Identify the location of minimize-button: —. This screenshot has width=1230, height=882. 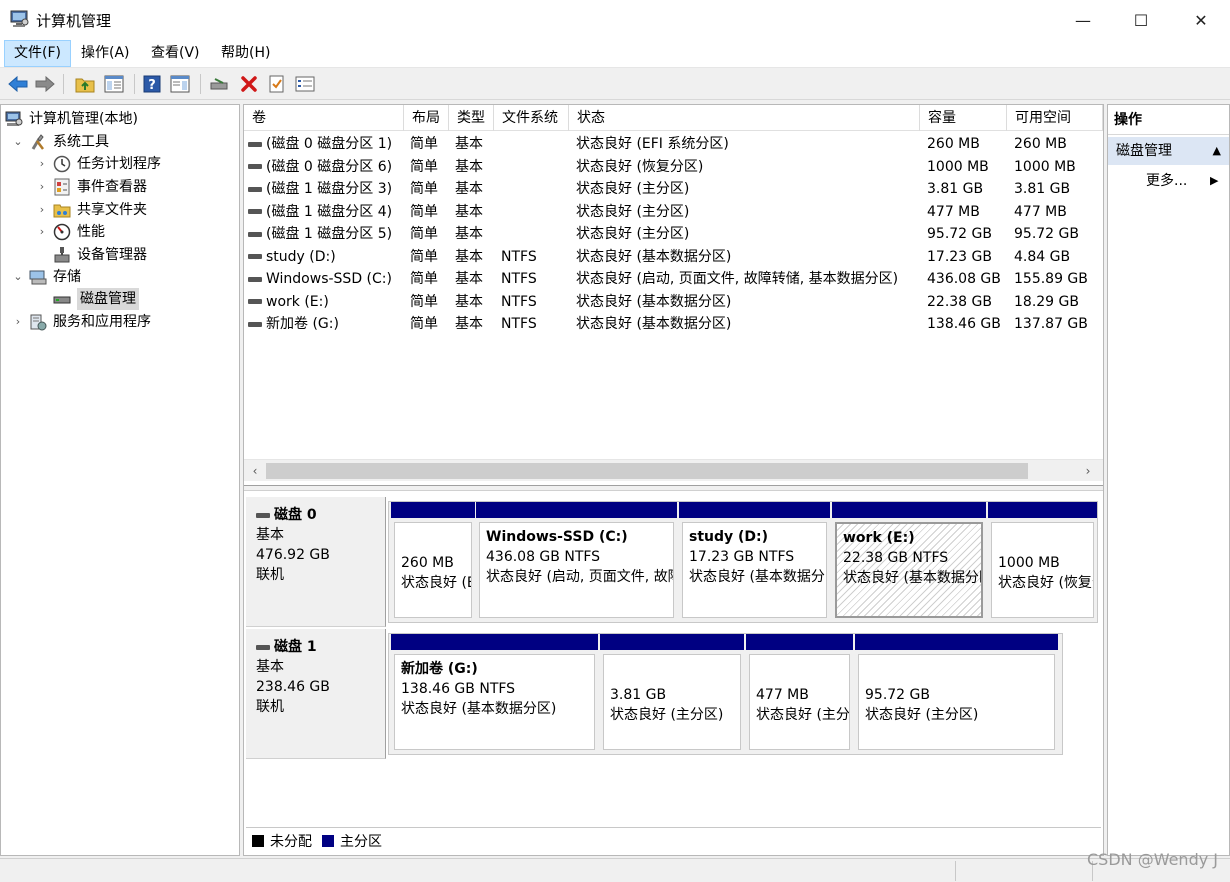
(1083, 20).